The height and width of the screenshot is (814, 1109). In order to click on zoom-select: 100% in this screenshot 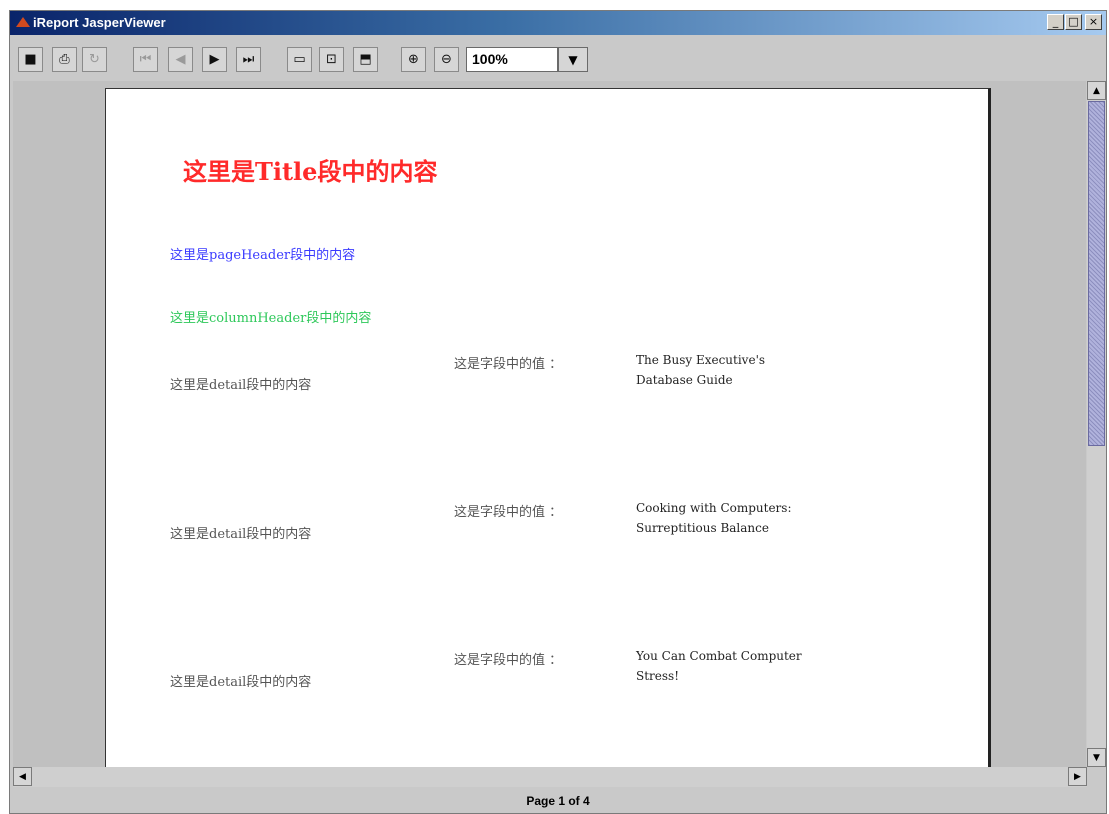, I will do `click(512, 59)`.